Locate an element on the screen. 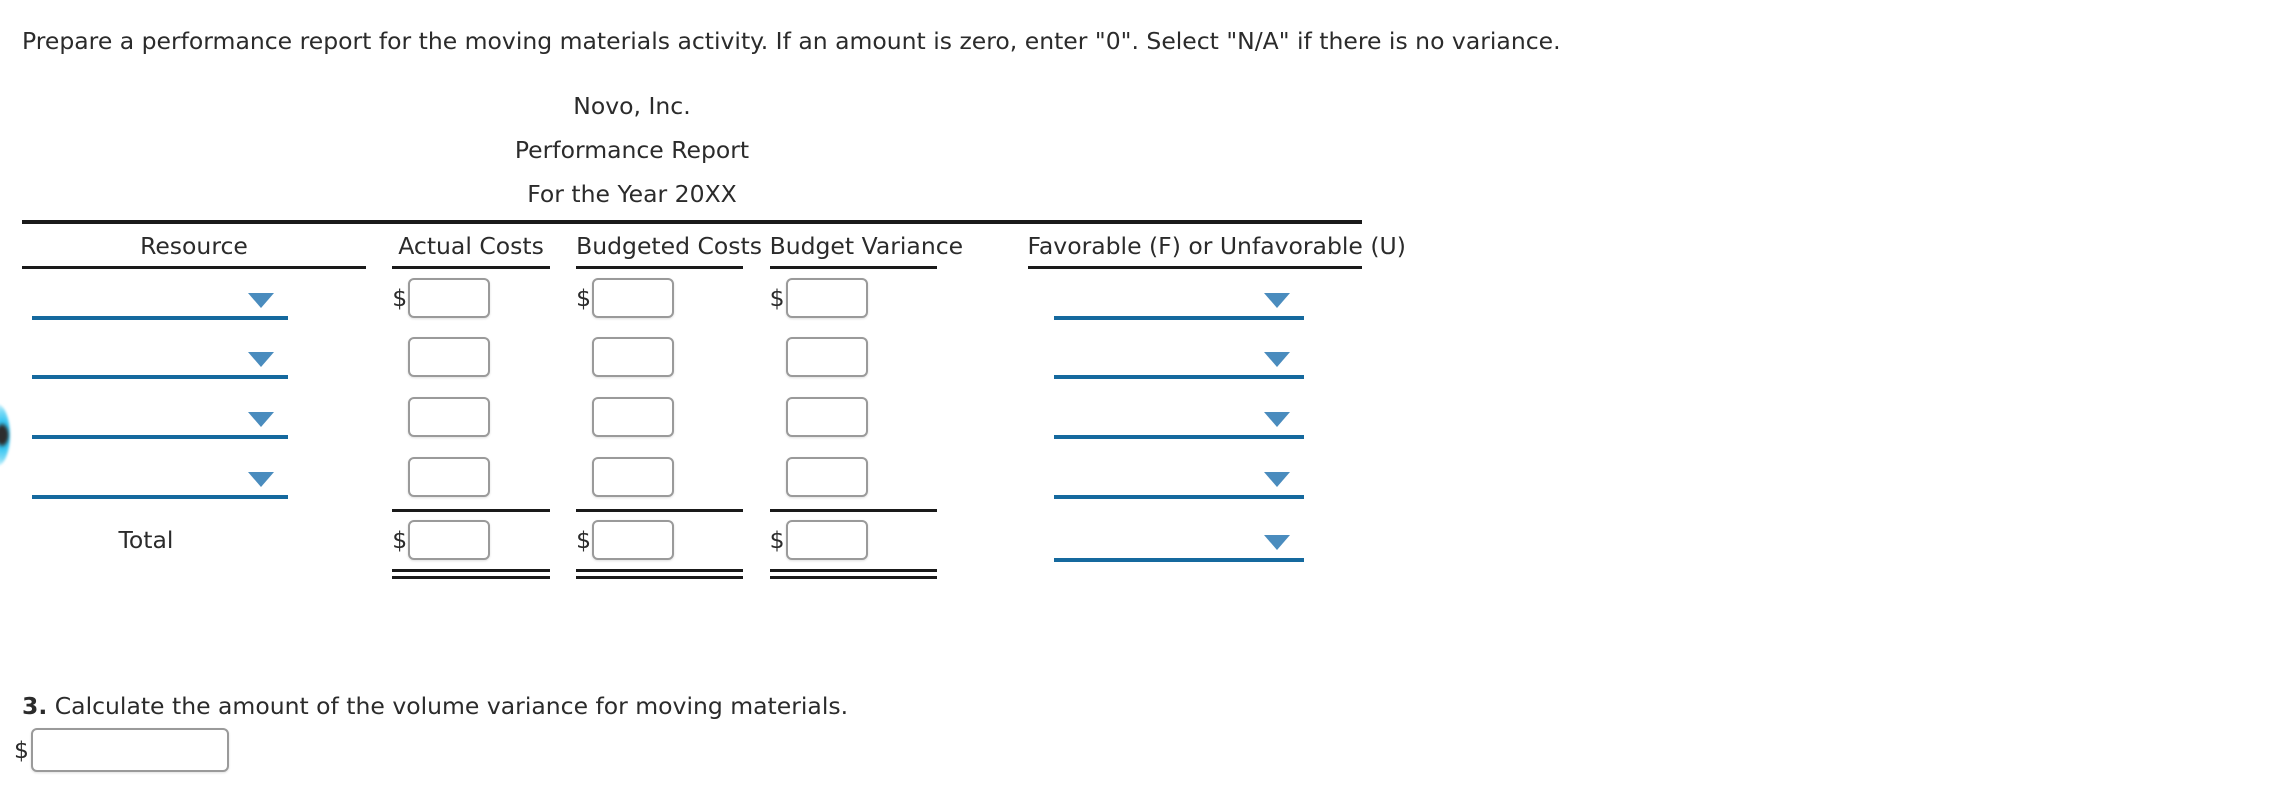  double-rule-actual is located at coordinates (471, 573).